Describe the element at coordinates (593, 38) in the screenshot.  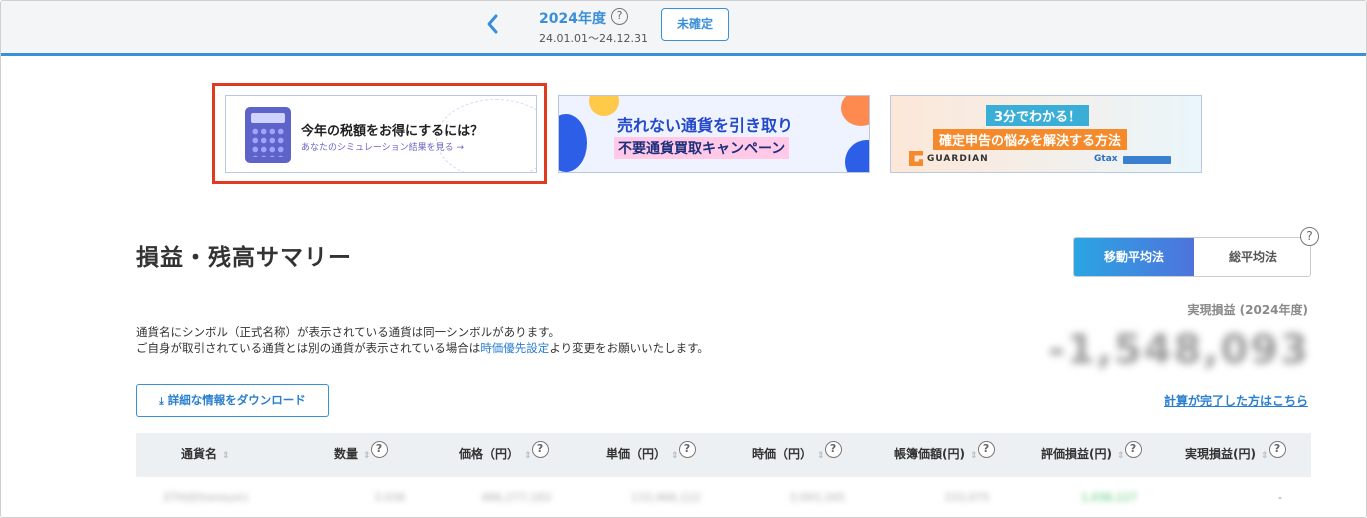
I see `fiscal-period-range: 24.01.01〜24.12.31` at that location.